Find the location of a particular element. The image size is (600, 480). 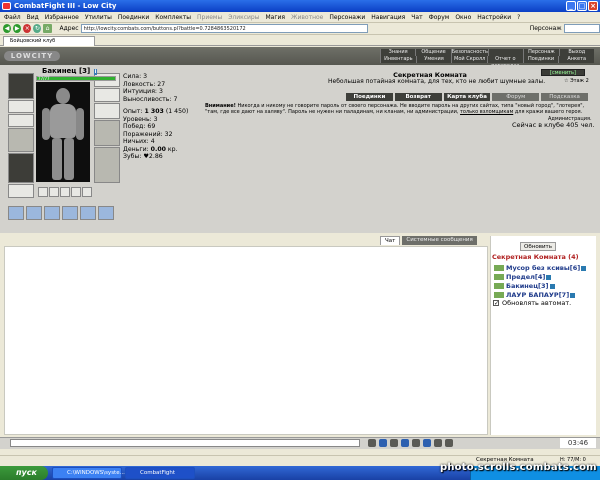

rune2-slot is located at coordinates (54, 192).